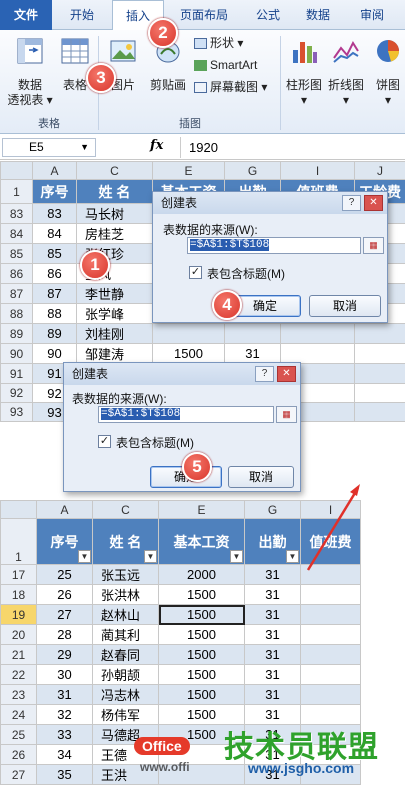 The image size is (405, 785). I want to click on table-cell: 83, so click(55, 214).